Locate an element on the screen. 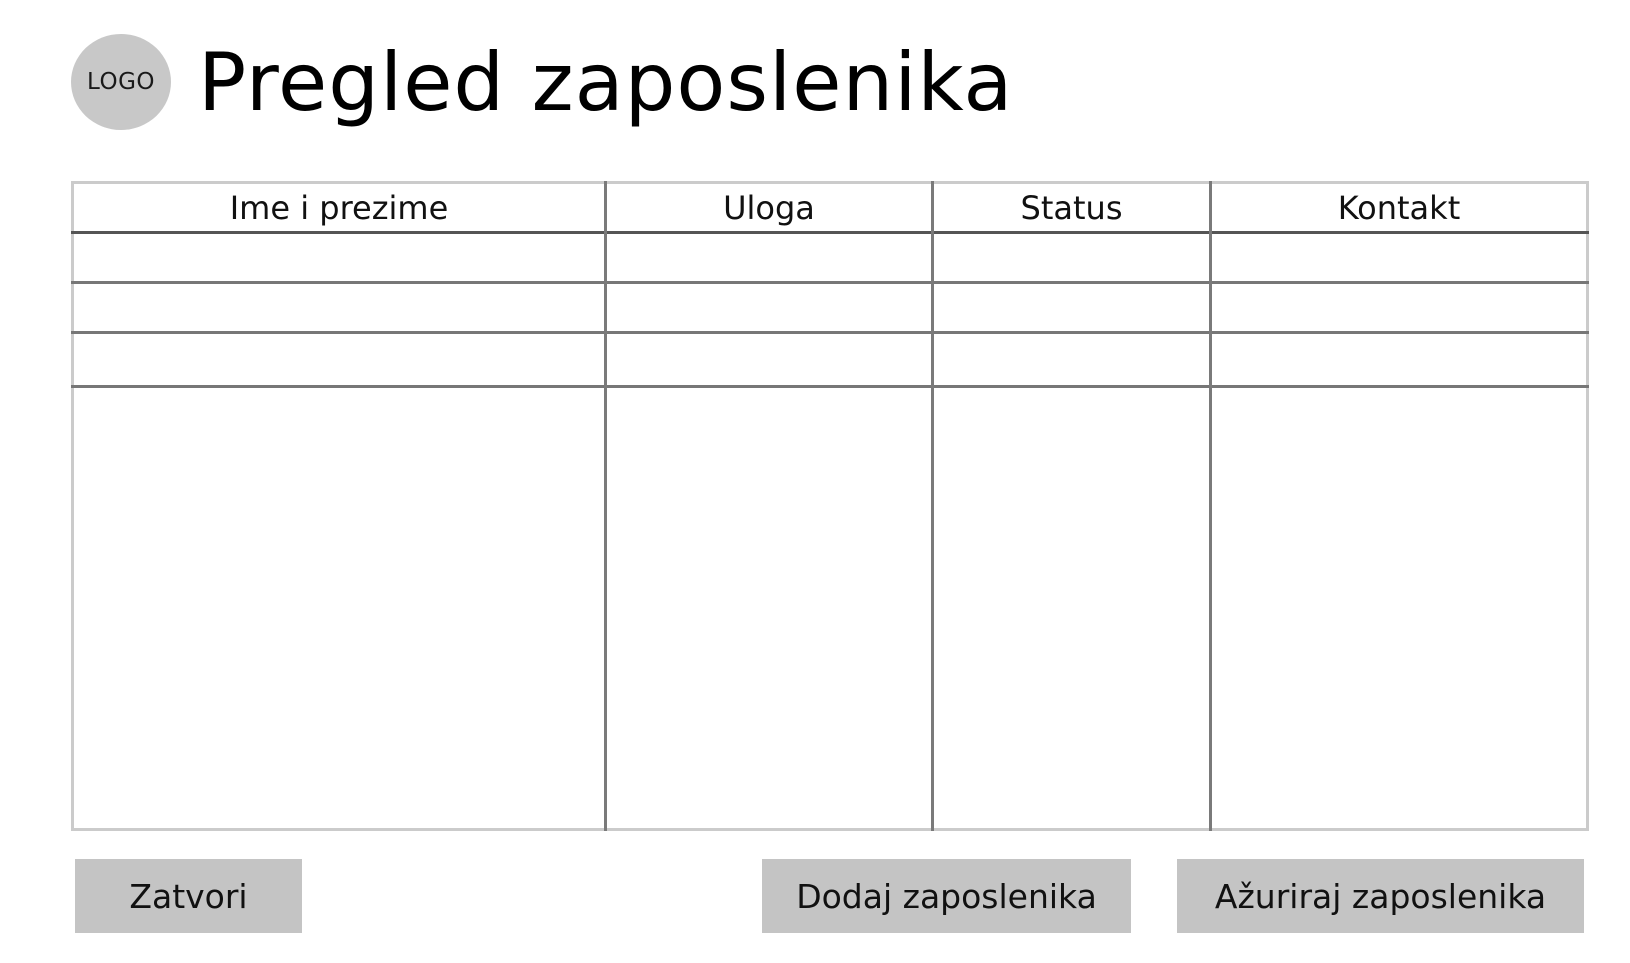 The image size is (1630, 963). column-header-contact: Kontakt is located at coordinates (1399, 207).